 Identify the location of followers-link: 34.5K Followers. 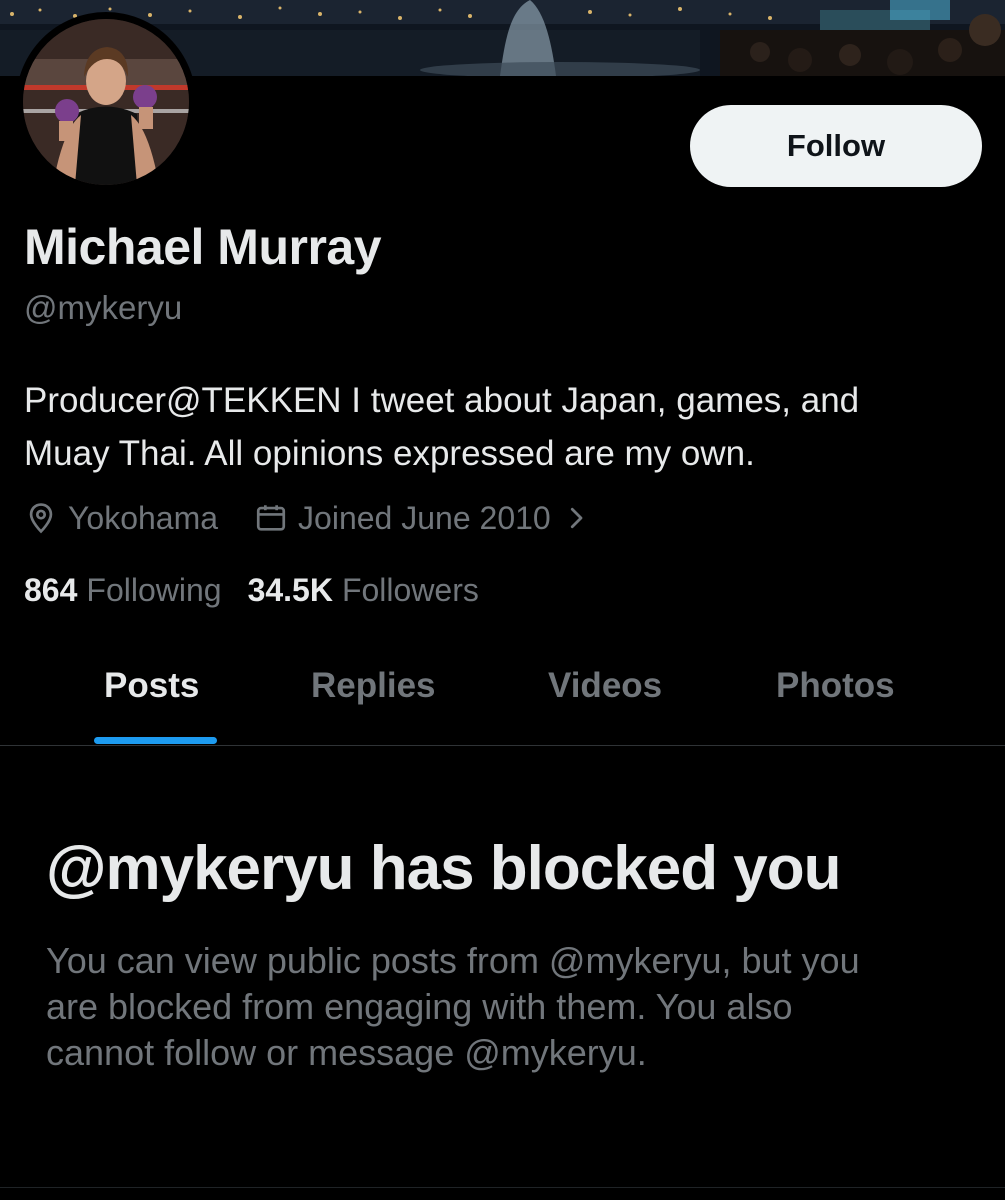
(363, 590).